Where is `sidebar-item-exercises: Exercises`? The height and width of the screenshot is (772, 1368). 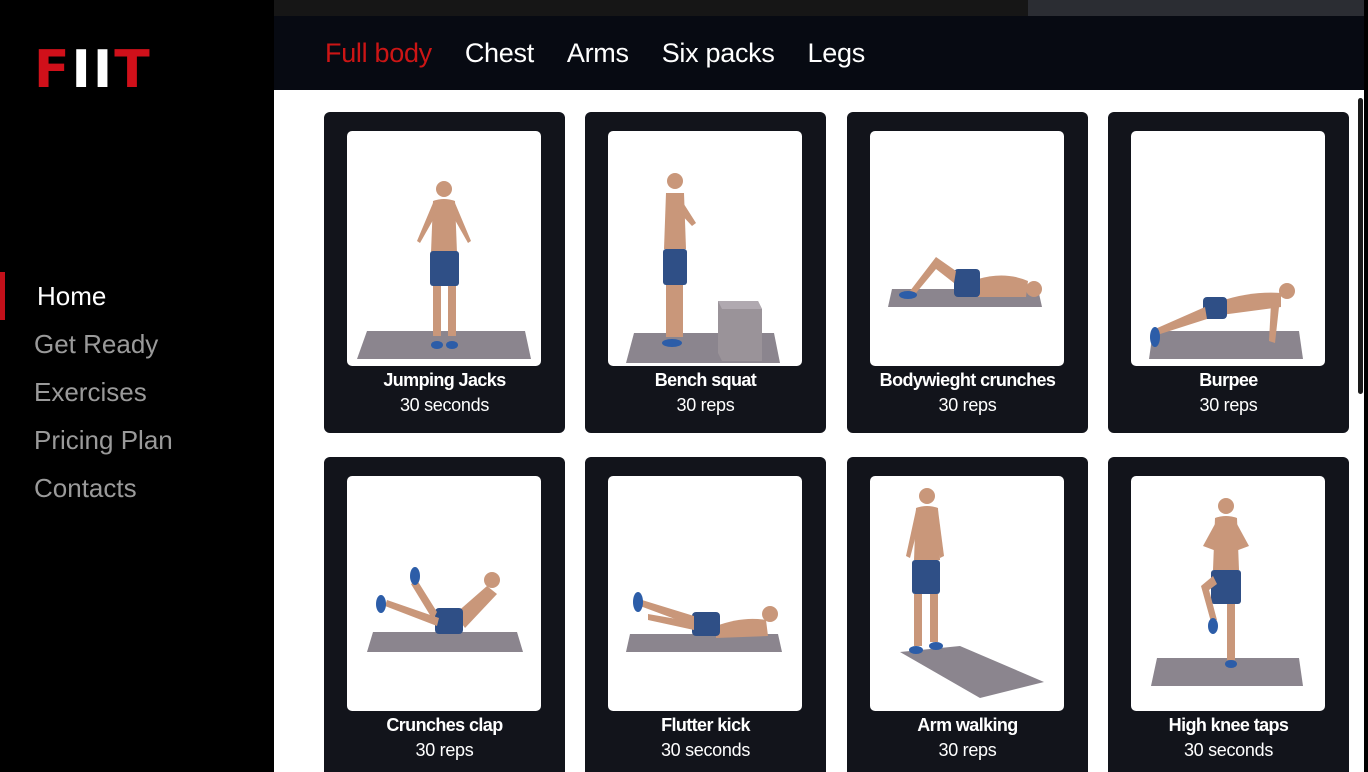
sidebar-item-exercises: Exercises is located at coordinates (137, 392).